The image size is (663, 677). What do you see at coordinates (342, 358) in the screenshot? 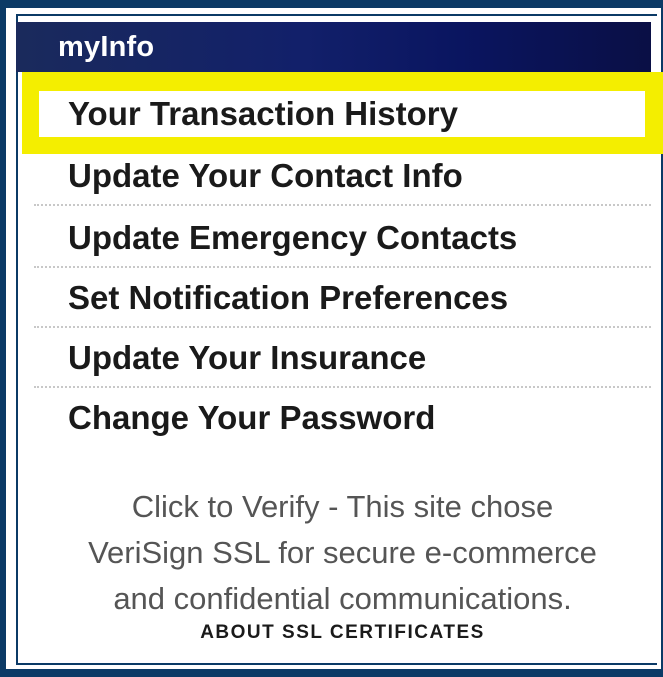
I see `menu-item-update-insurance: Update Your Insurance` at bounding box center [342, 358].